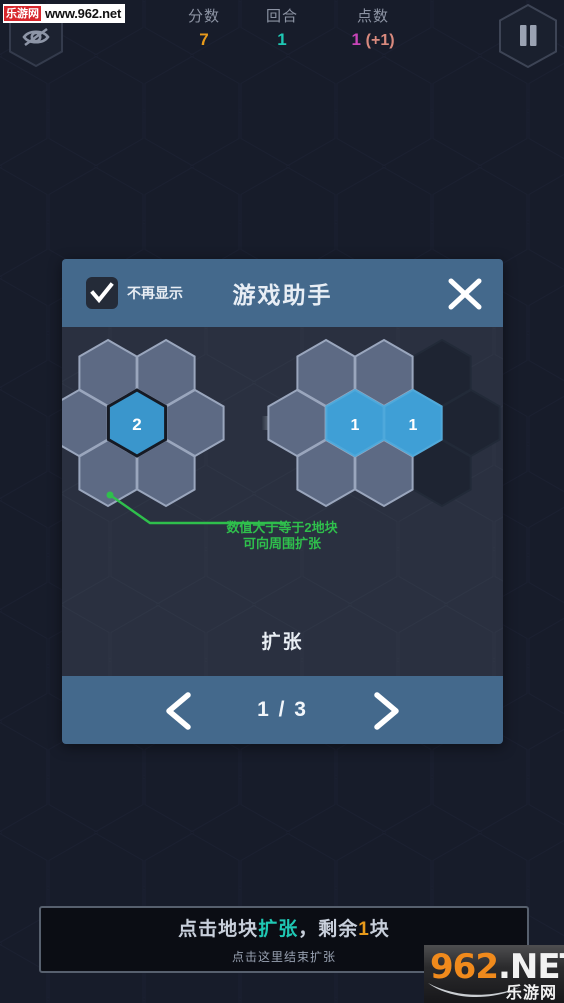 Image resolution: width=564 pixels, height=1003 pixels. I want to click on prev-page-button, so click(180, 713).